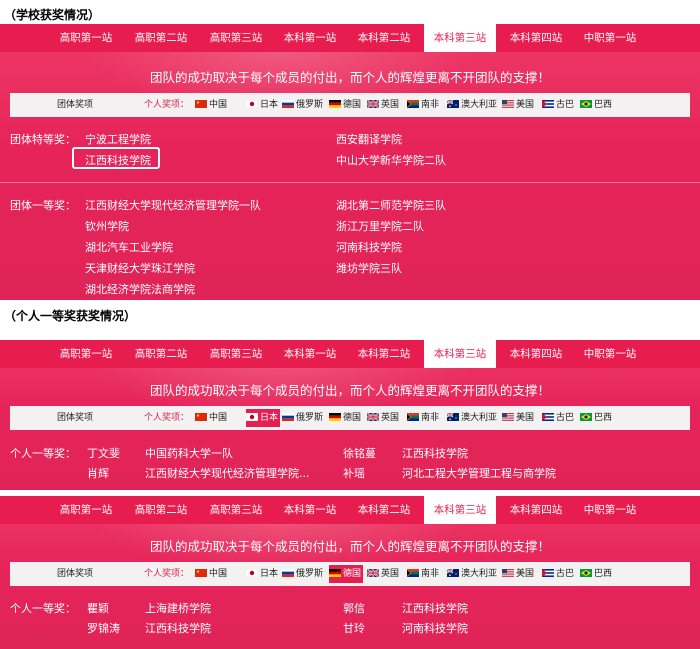 Image resolution: width=700 pixels, height=649 pixels. What do you see at coordinates (167, 574) in the screenshot?
I see `individual-awards-label: 个人奖项：` at bounding box center [167, 574].